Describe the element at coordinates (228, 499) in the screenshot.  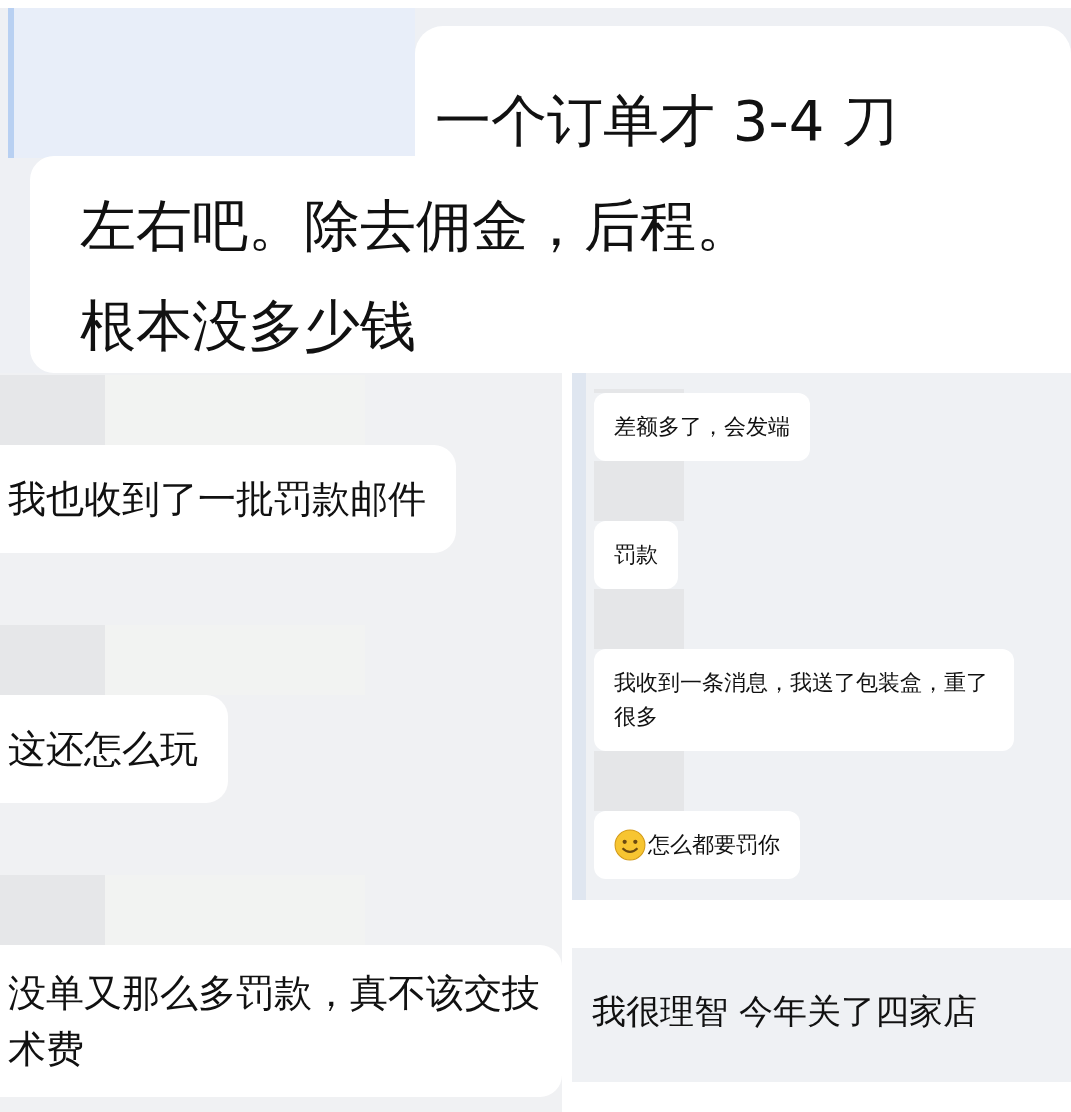
I see `message-bubble: 我也收到了一批罚款邮件` at that location.